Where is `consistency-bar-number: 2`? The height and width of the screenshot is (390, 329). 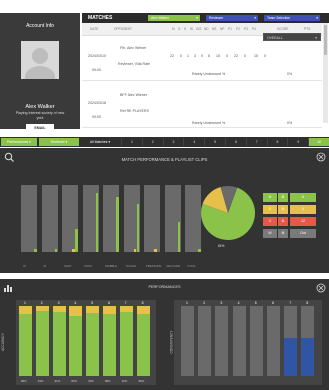
consistency-bar-number: 2 is located at coordinates (204, 303).